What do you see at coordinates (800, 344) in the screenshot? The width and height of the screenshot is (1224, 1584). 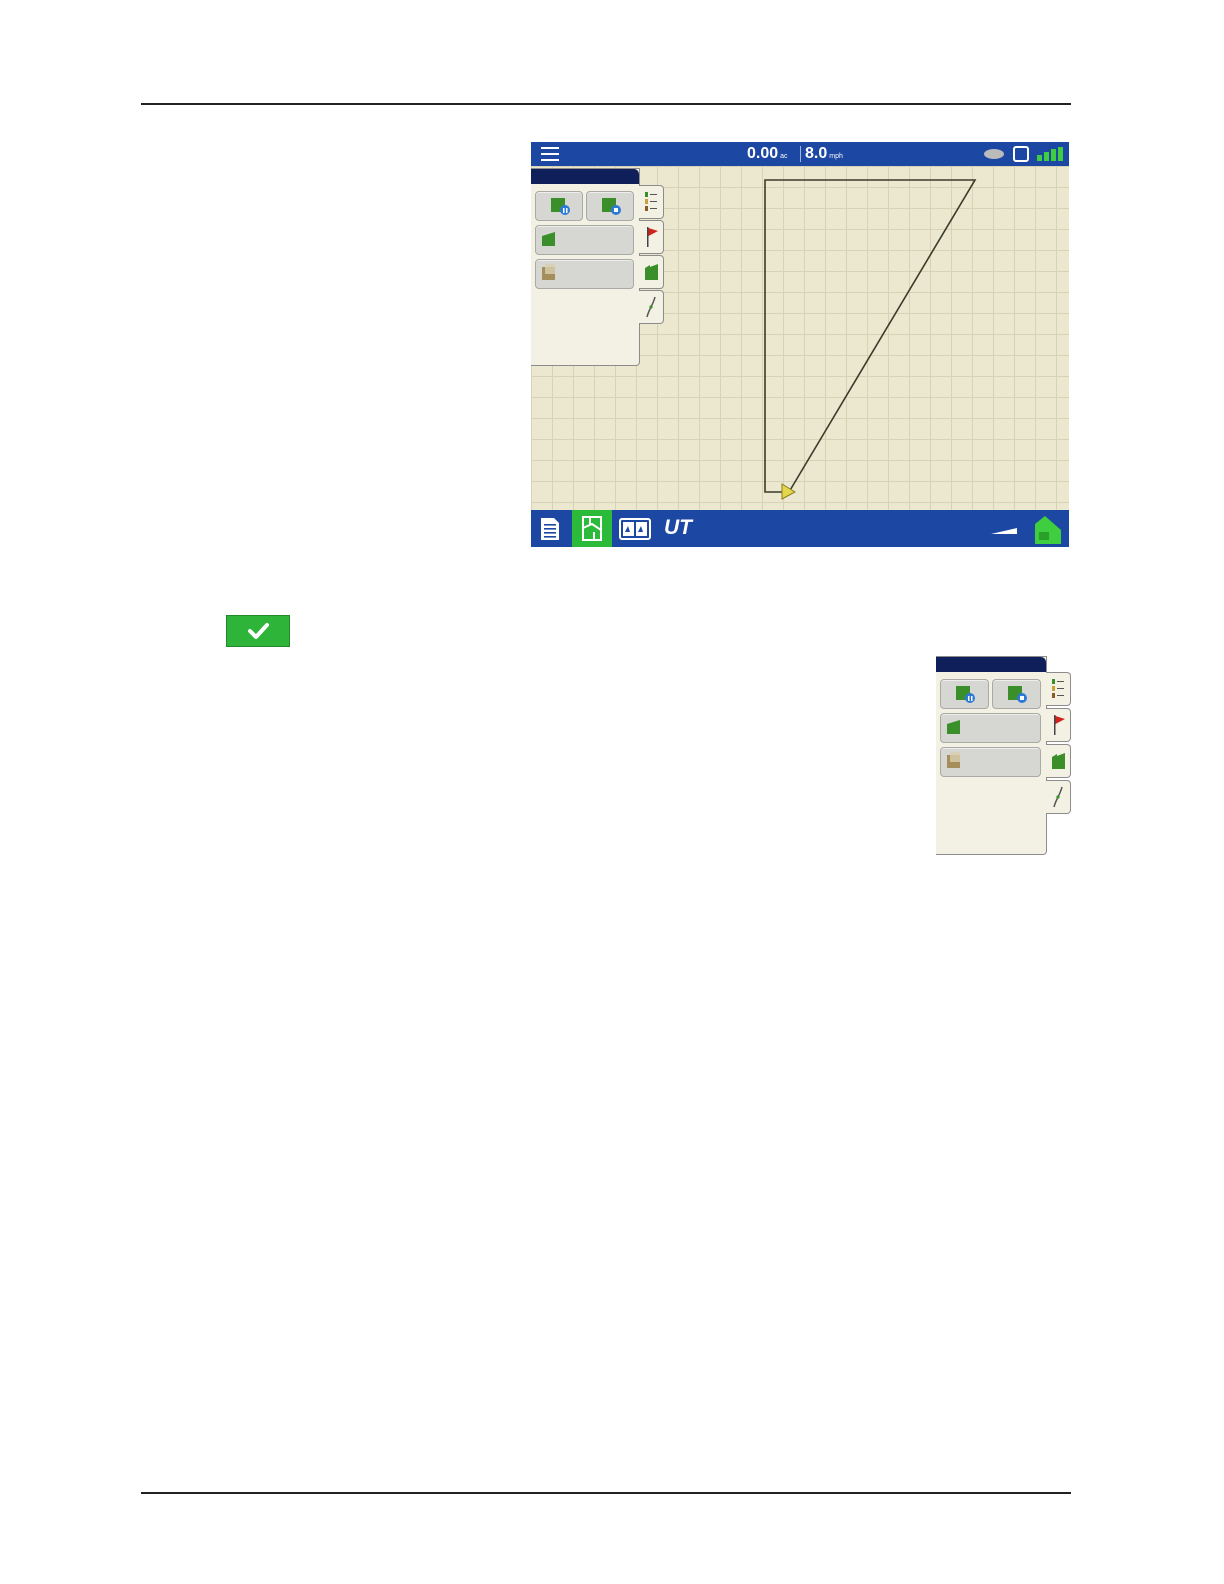 I see `display-screenshot: 0.00 ac 8.0 mph UT` at bounding box center [800, 344].